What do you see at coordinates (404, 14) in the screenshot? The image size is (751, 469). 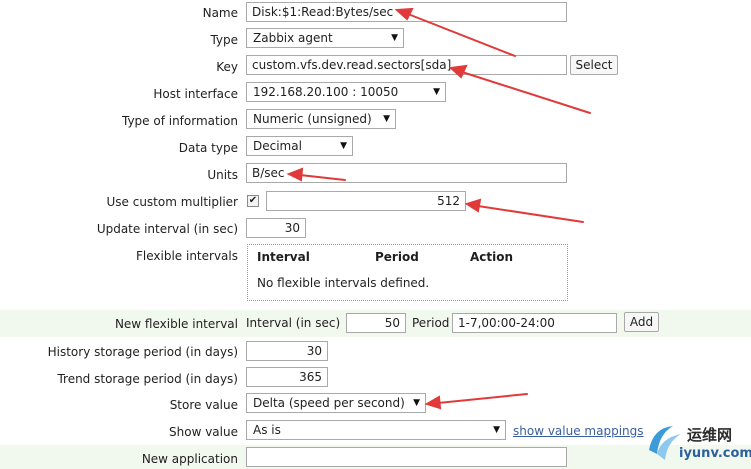 I see `arrow-name-head` at bounding box center [404, 14].